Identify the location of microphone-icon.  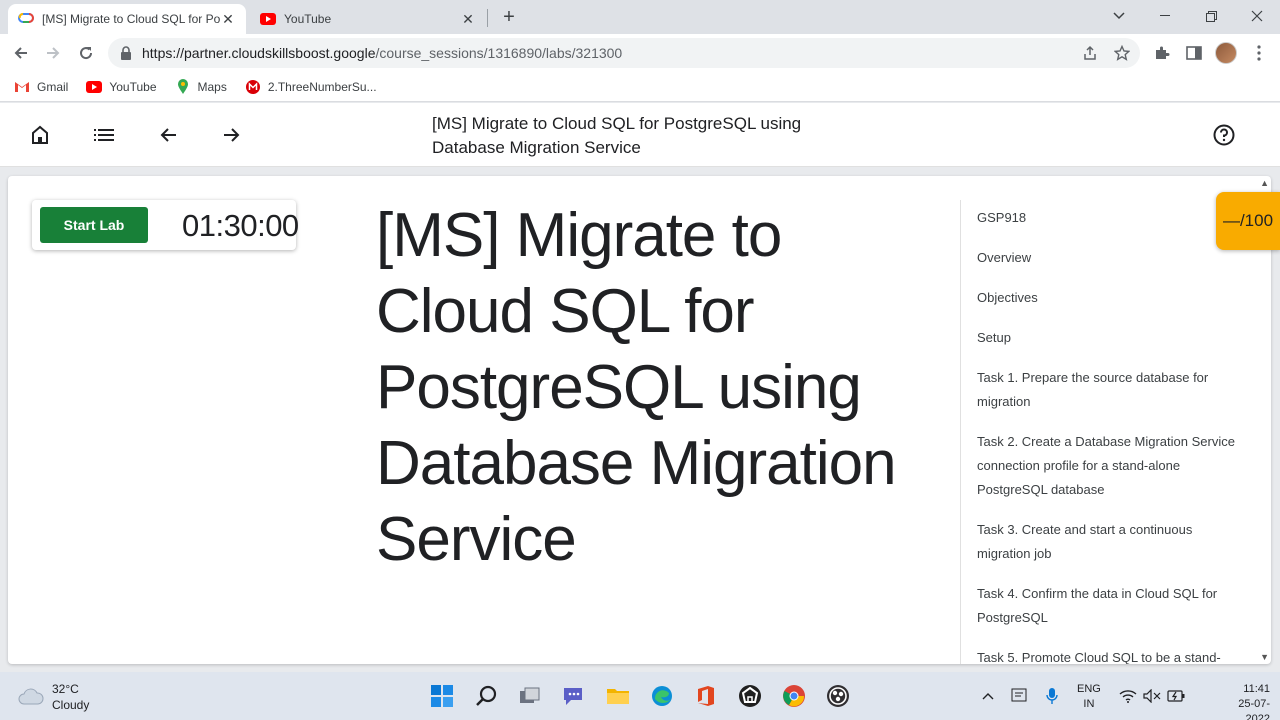
(1052, 696).